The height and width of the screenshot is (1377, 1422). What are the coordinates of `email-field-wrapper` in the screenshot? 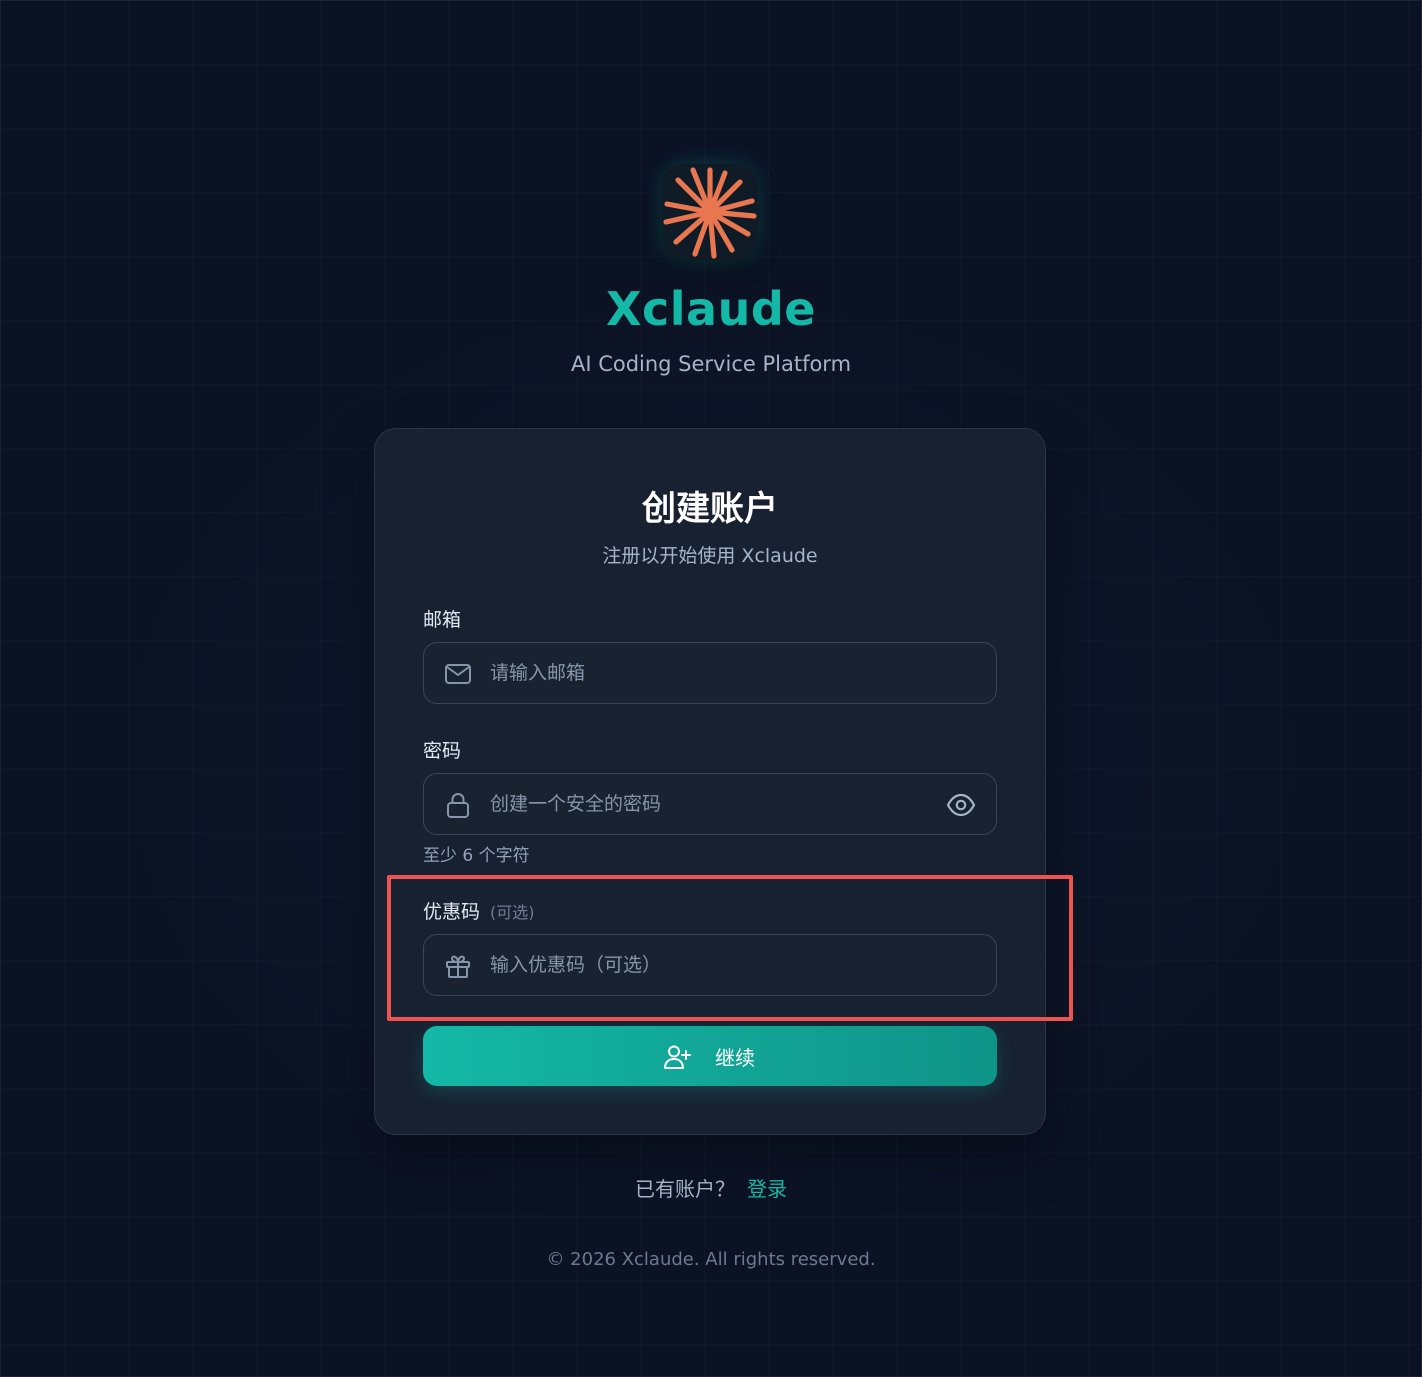 It's located at (710, 673).